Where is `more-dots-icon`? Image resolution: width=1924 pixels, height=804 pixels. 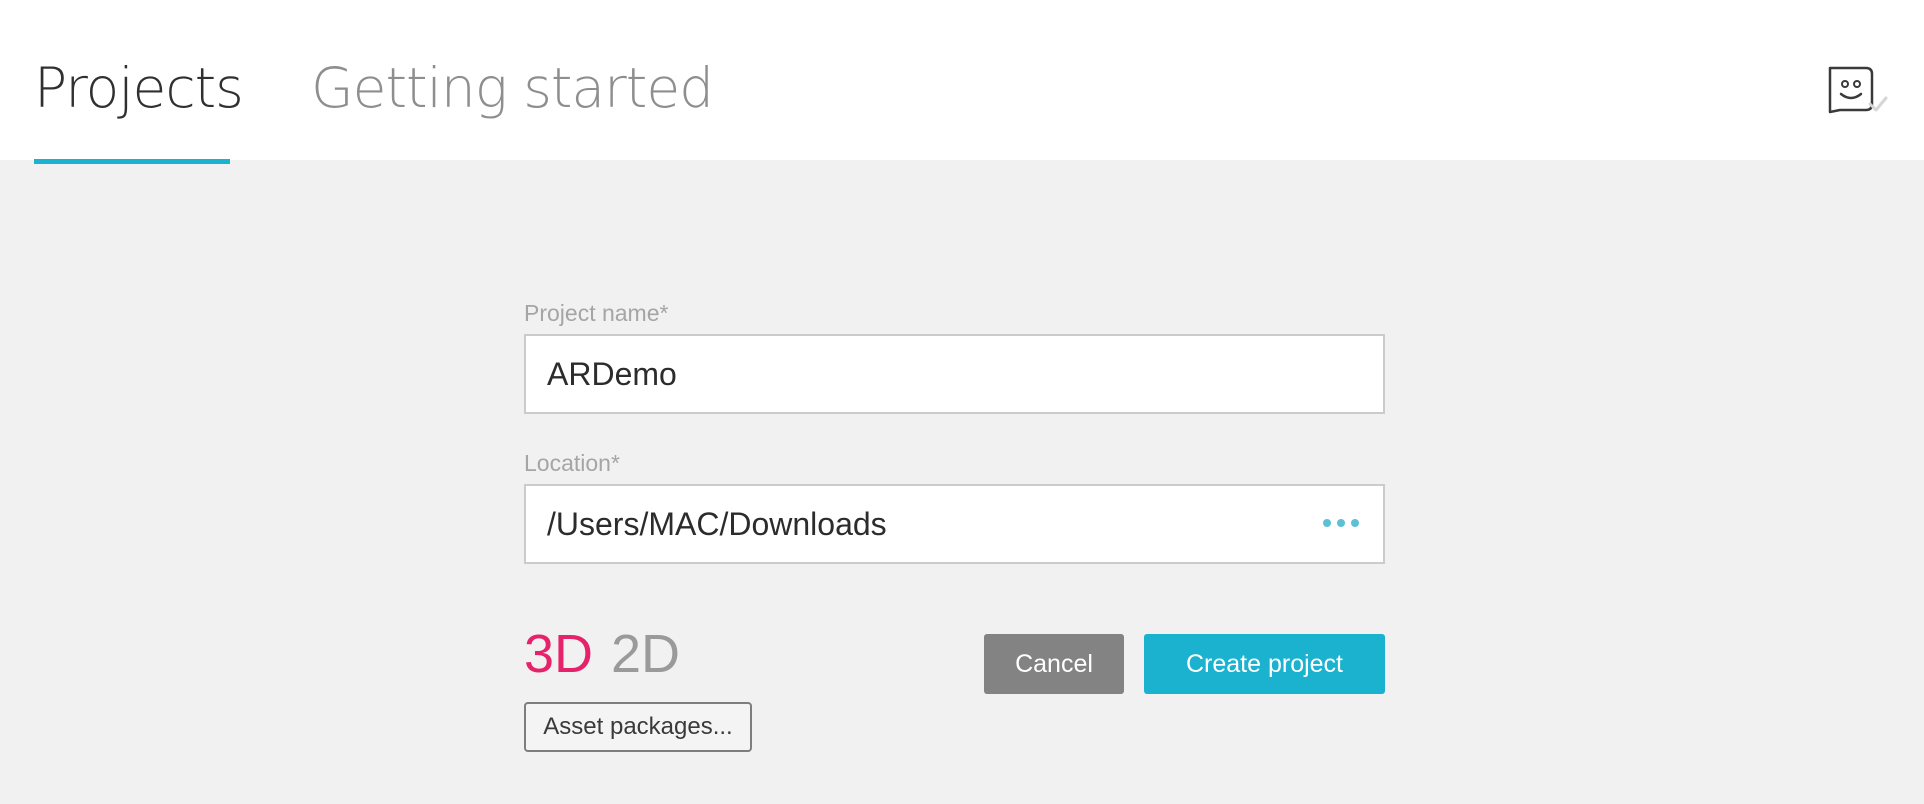 more-dots-icon is located at coordinates (1341, 523).